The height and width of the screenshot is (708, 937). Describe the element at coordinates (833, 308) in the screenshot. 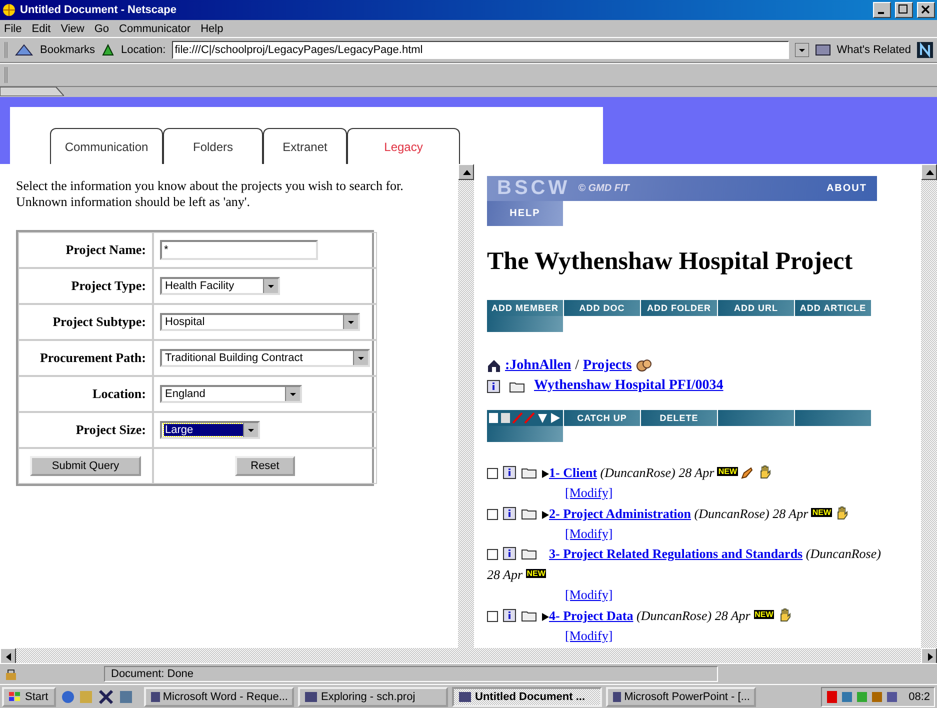

I see `toolbar-button: ADD ARTICLE` at that location.